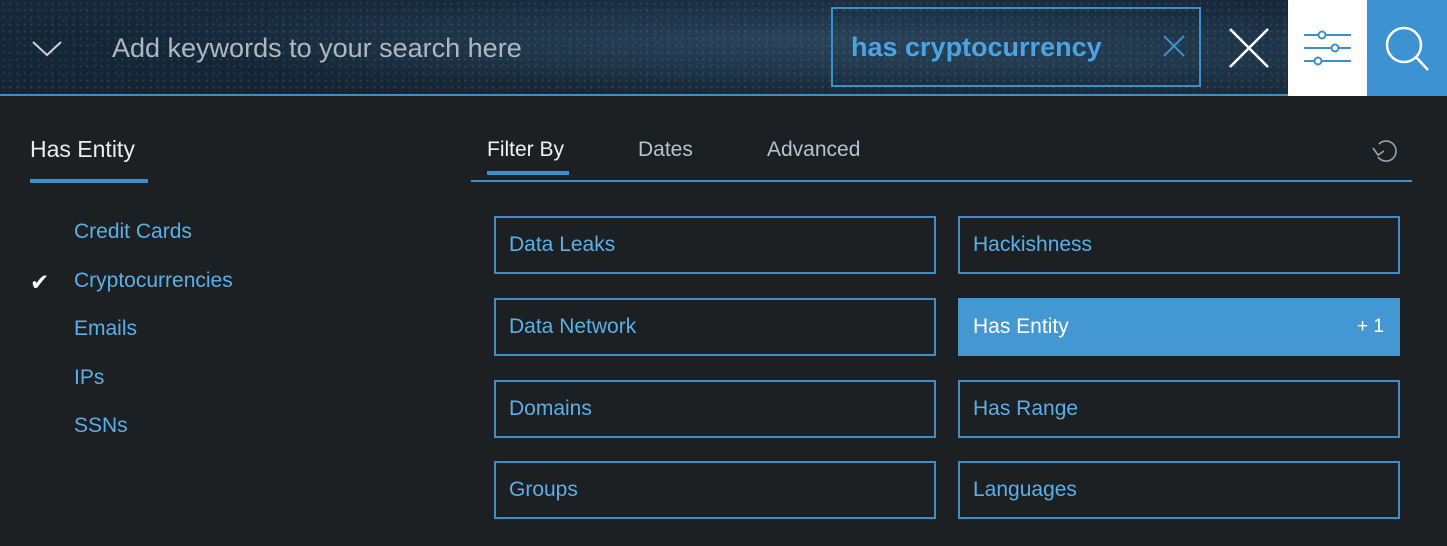 This screenshot has height=546, width=1447. I want to click on filter-label: Domains, so click(550, 408).